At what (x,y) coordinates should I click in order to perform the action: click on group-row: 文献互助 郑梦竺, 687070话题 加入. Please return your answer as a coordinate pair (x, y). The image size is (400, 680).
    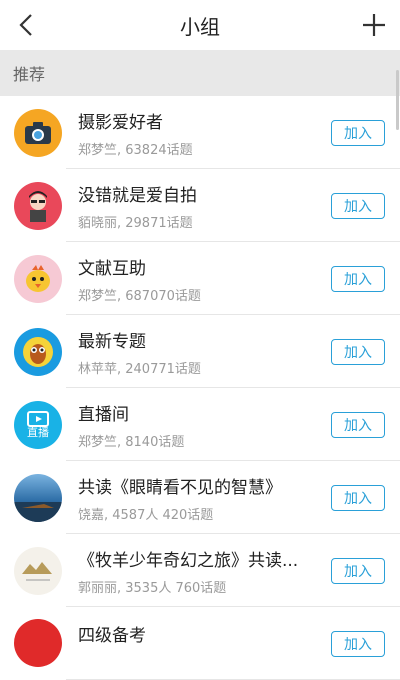
    Looking at the image, I should click on (200, 278).